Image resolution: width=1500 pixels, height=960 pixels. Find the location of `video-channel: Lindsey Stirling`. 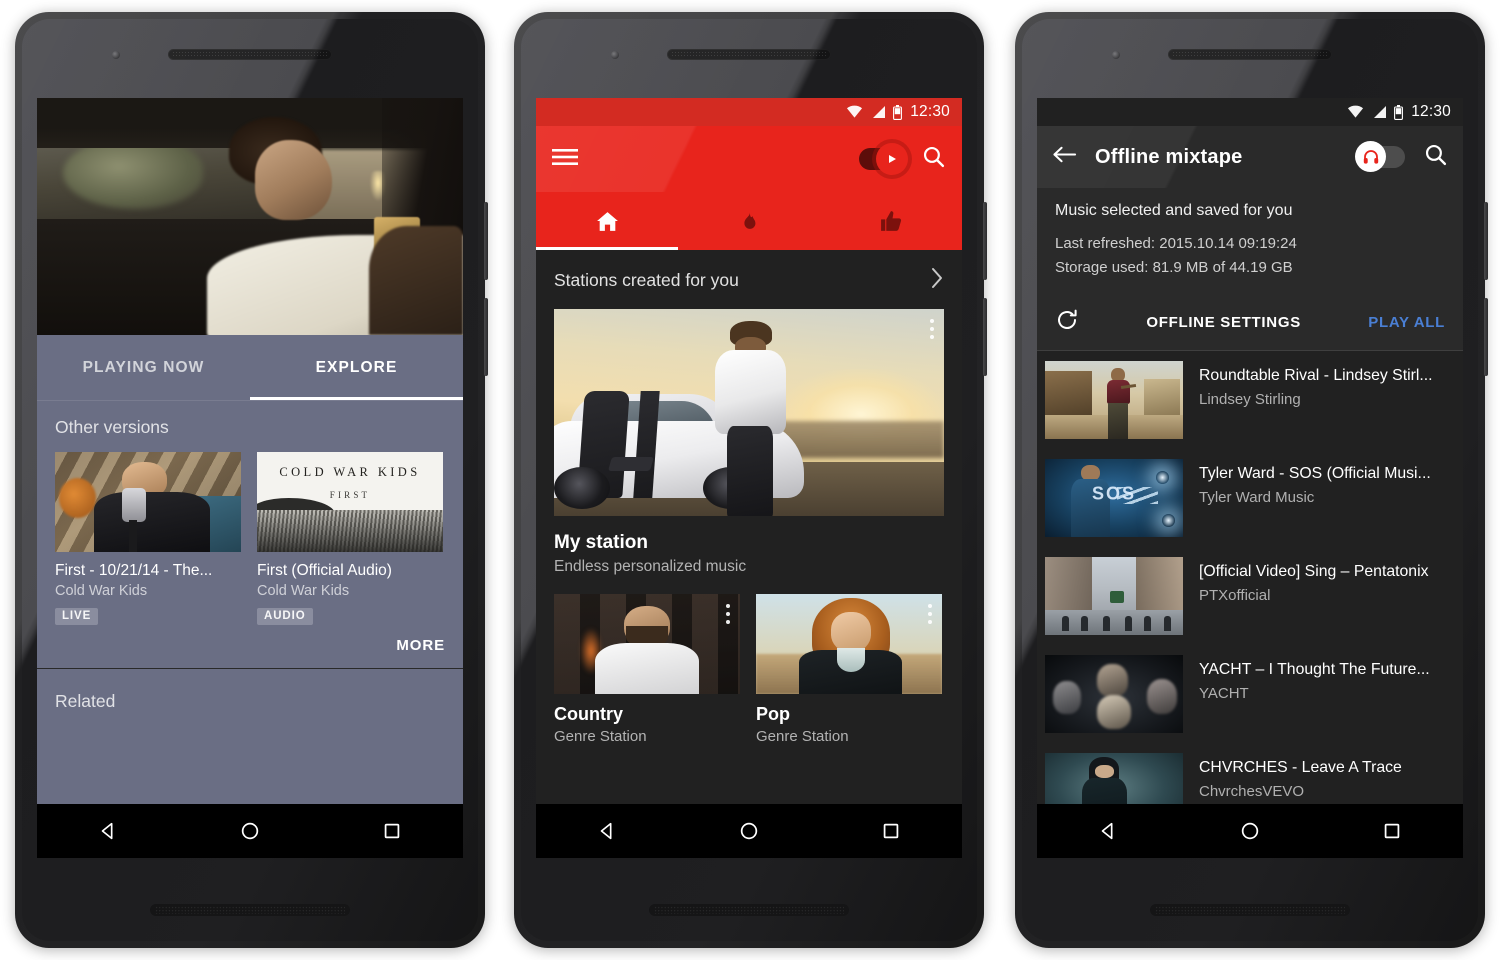

video-channel: Lindsey Stirling is located at coordinates (1250, 399).